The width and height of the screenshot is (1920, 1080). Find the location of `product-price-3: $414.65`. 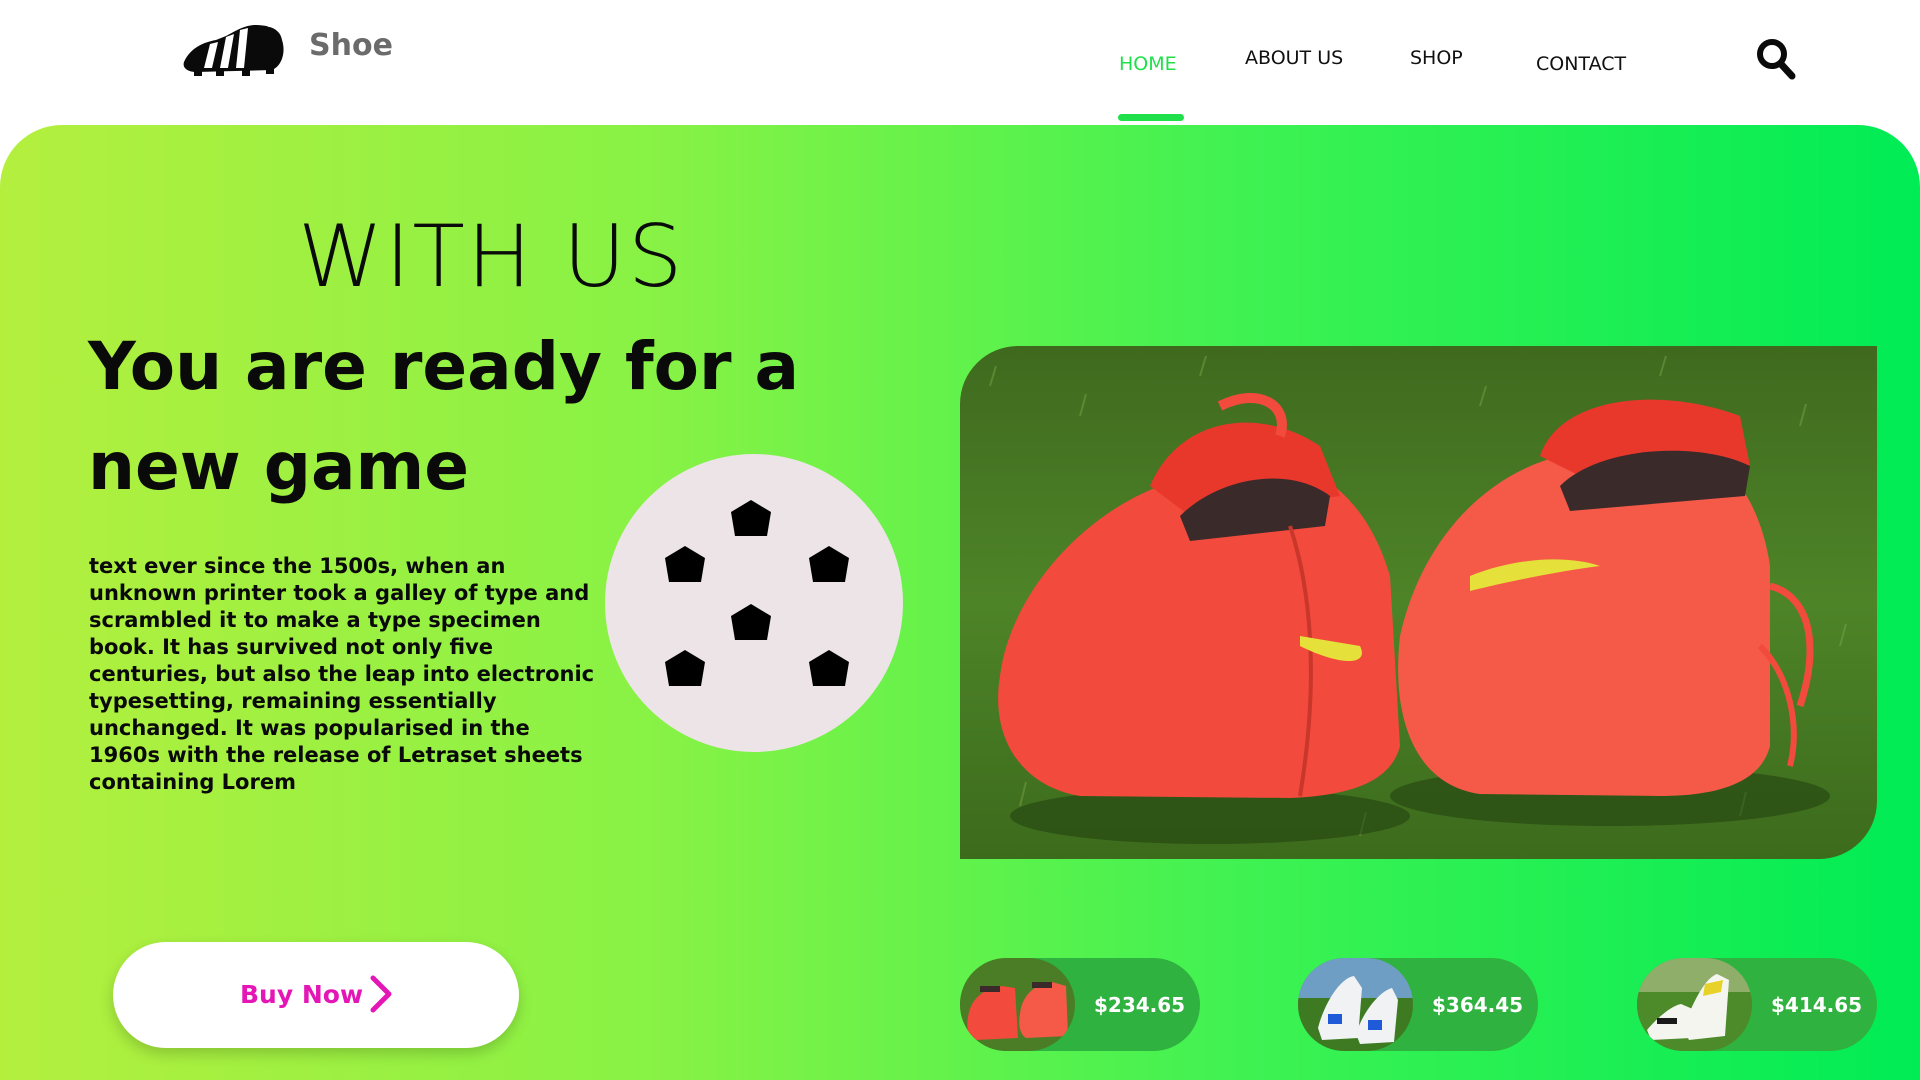

product-price-3: $414.65 is located at coordinates (1817, 1005).